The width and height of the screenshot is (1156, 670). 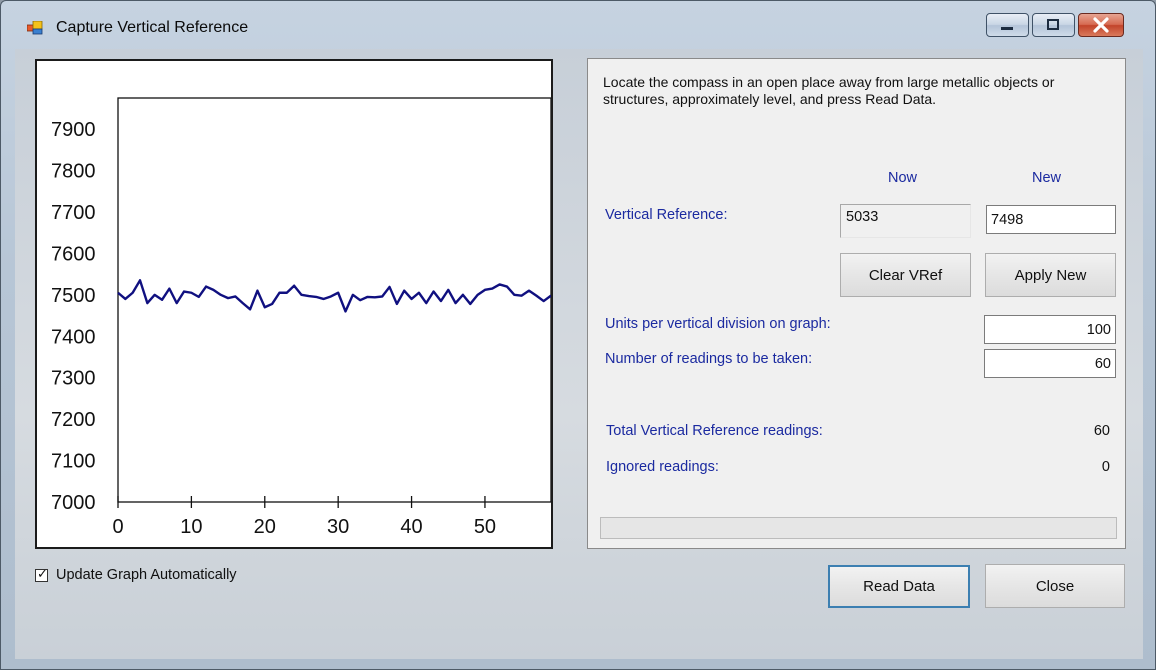 I want to click on new-column-header: New, so click(x=1047, y=178).